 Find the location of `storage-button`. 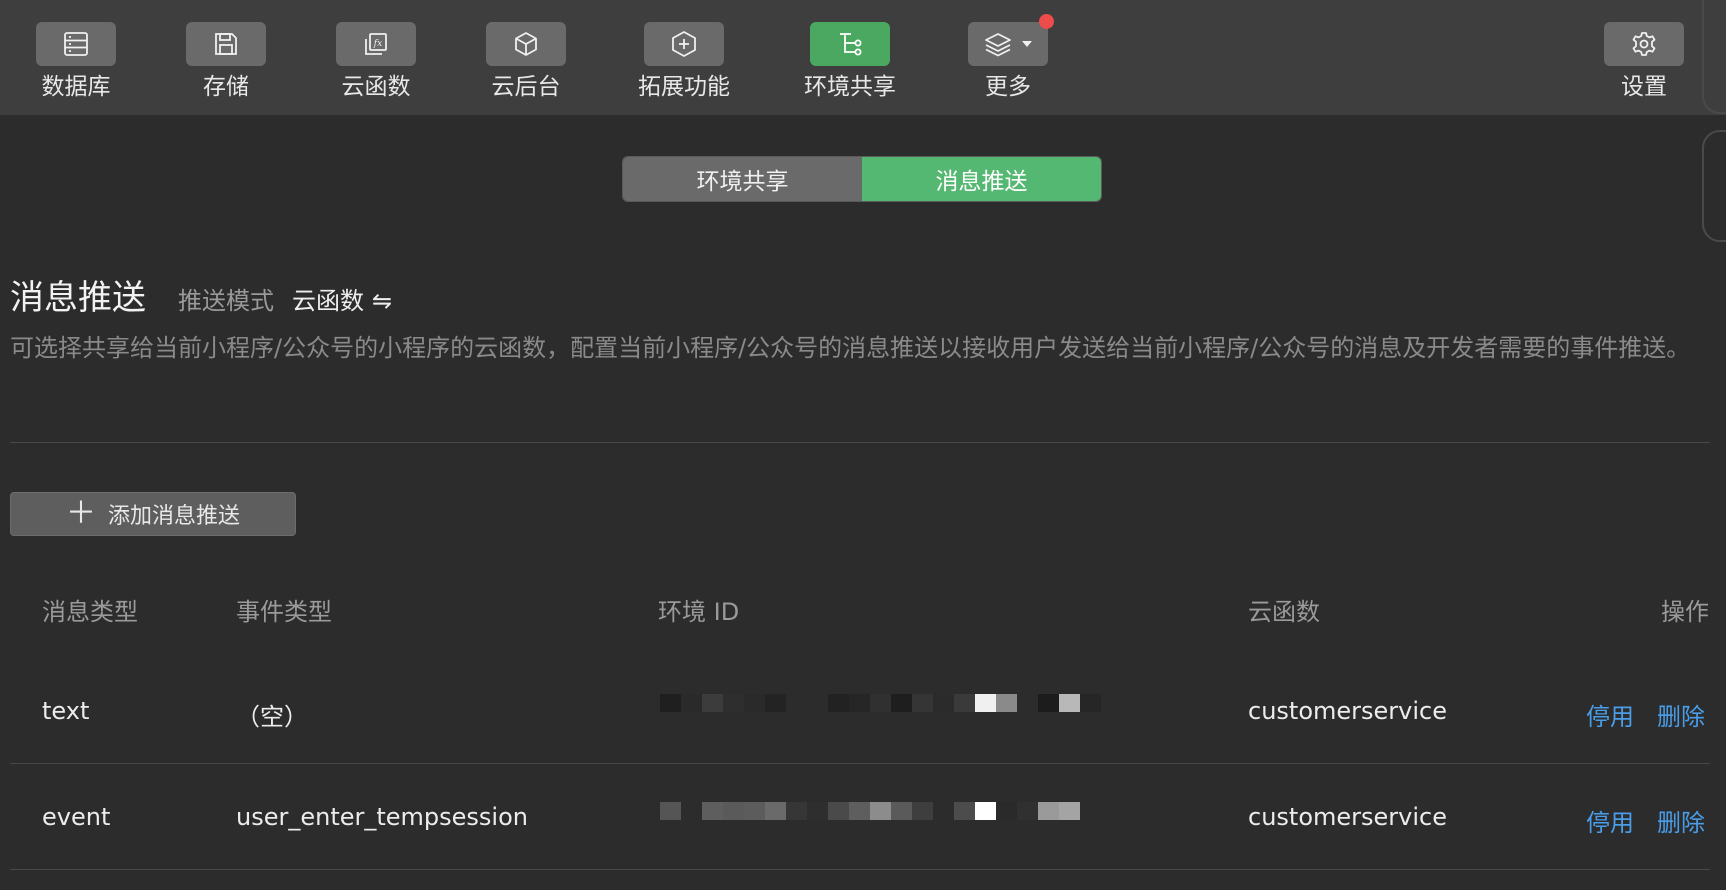

storage-button is located at coordinates (226, 44).